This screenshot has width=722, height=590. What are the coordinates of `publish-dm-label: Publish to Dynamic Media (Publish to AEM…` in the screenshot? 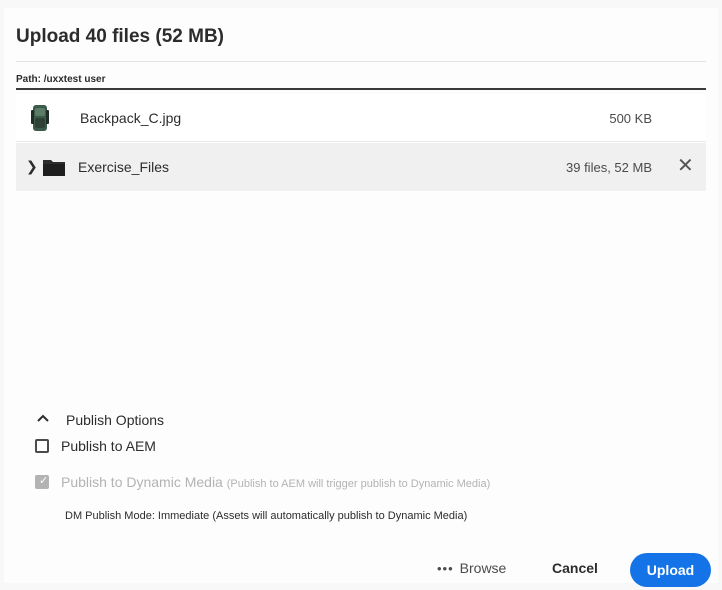 It's located at (275, 482).